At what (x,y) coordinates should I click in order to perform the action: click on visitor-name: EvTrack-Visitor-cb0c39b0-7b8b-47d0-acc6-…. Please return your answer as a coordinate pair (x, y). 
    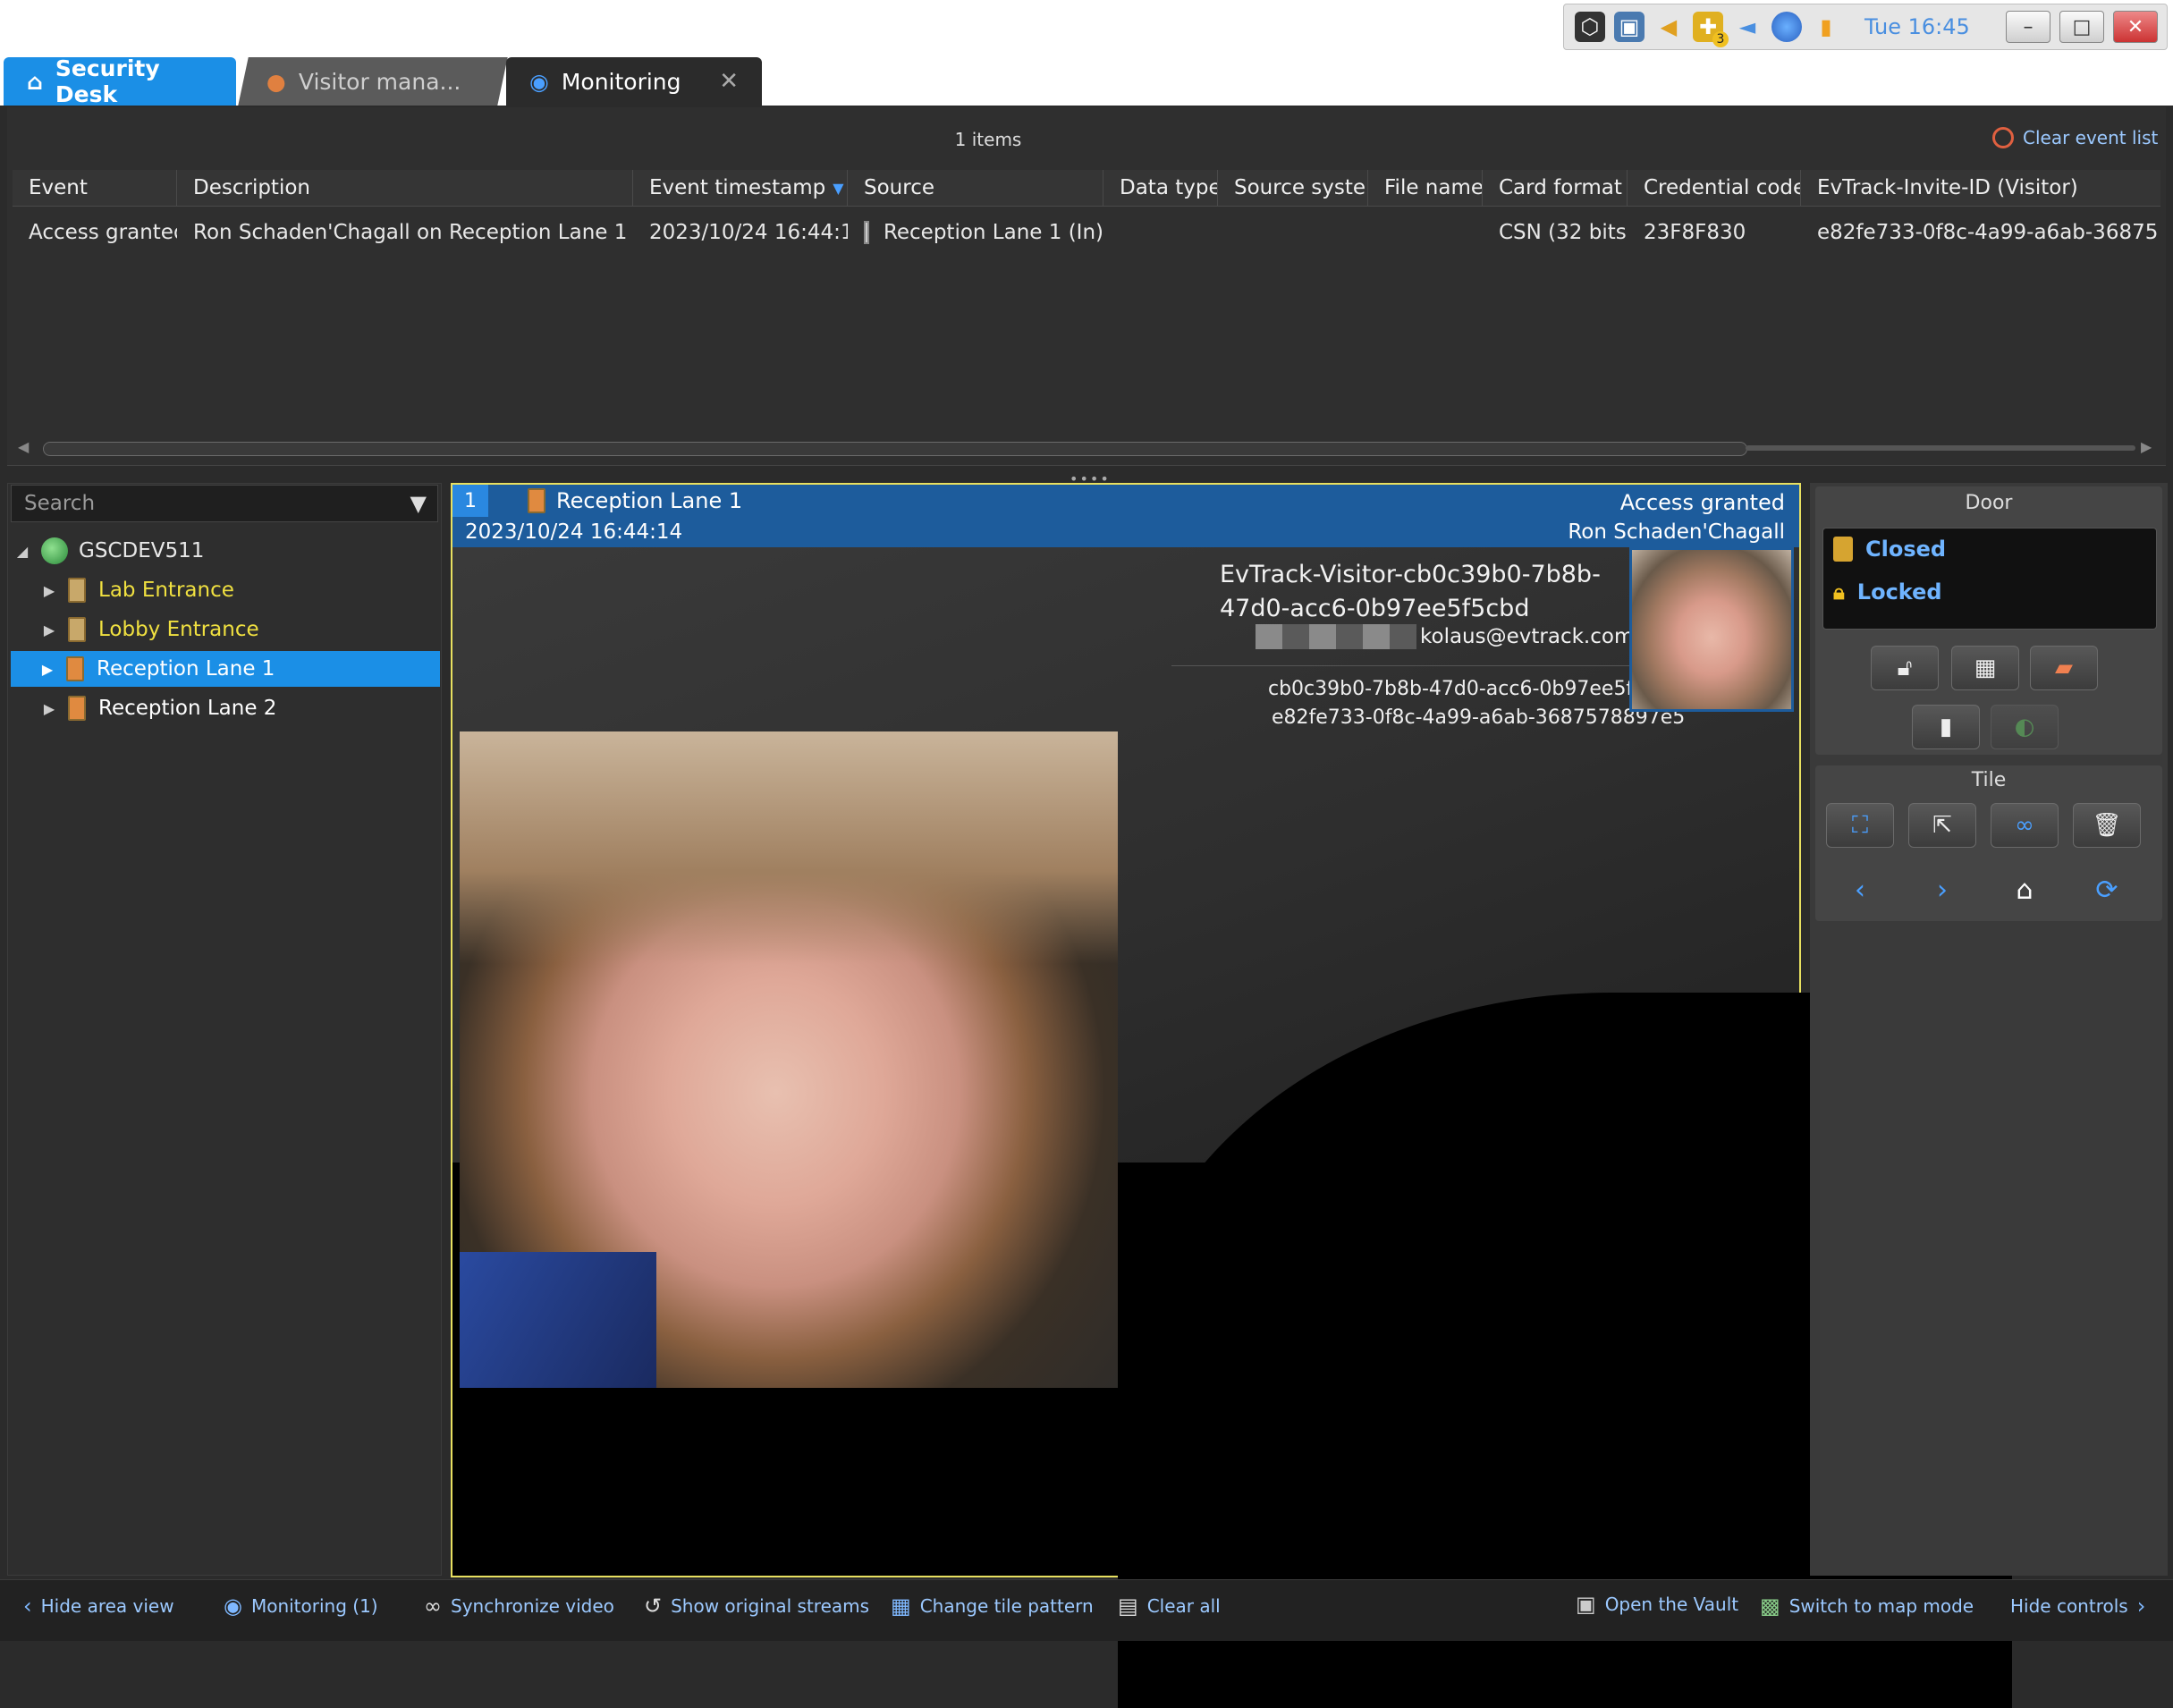
    Looking at the image, I should click on (1410, 591).